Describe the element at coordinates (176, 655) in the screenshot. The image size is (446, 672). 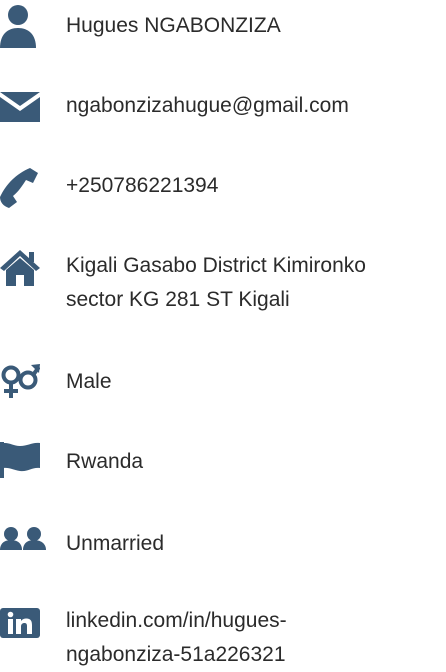
I see `linkedin-url-line-2: ngabonziza-51a226321` at that location.